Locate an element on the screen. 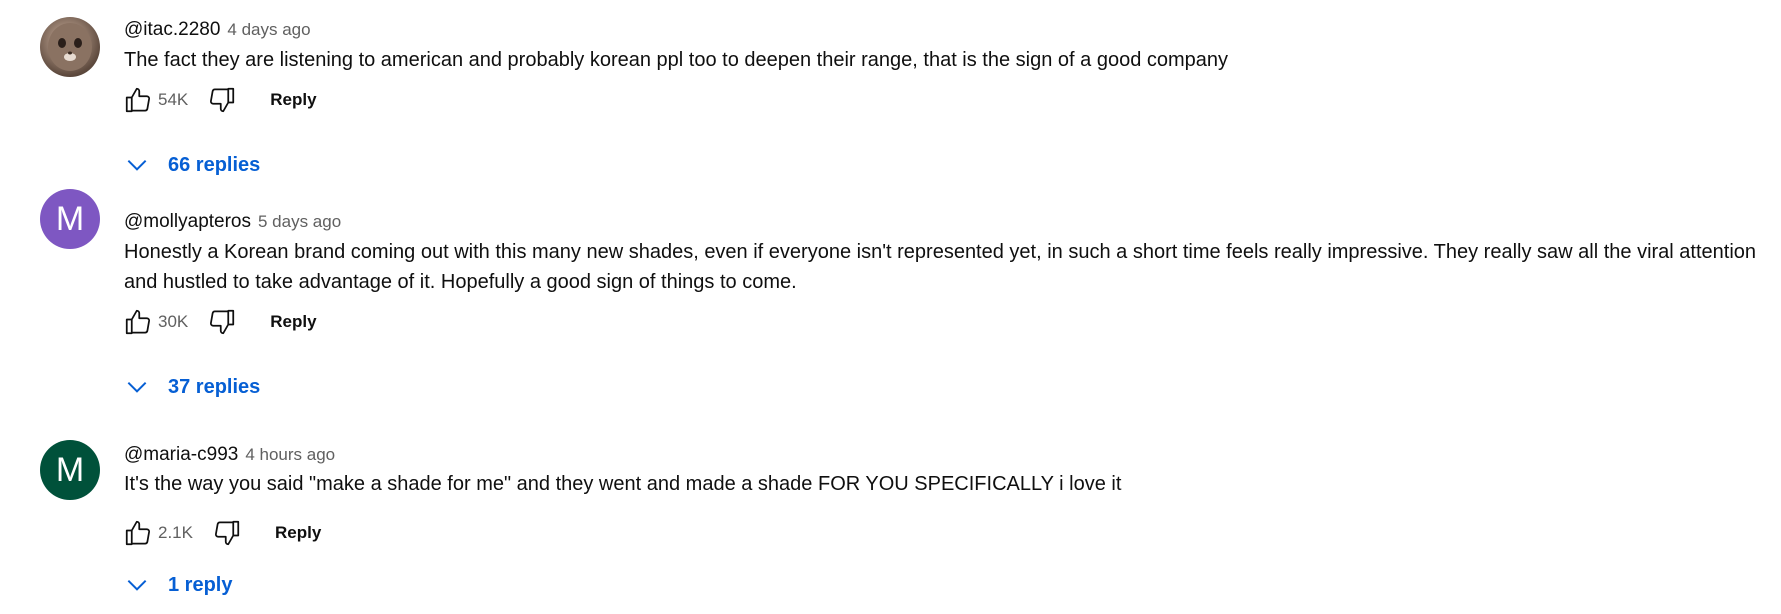  comment-timestamp: 4 hours ago is located at coordinates (290, 455).